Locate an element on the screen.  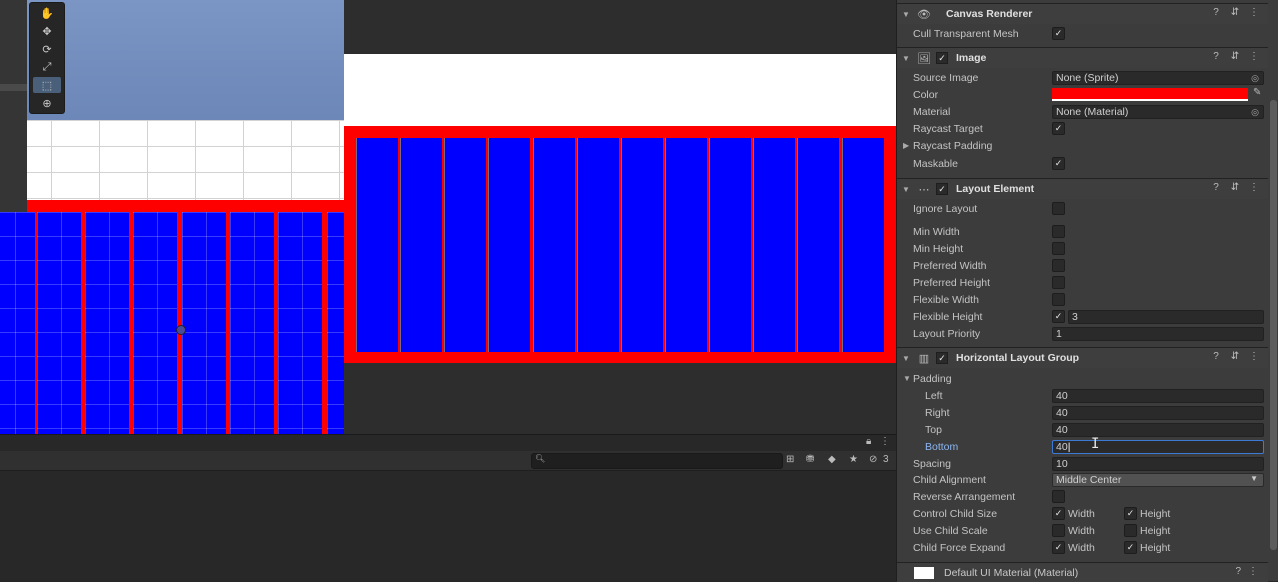
cull-transparent-checkbox: ✓ is located at coordinates (1058, 33).